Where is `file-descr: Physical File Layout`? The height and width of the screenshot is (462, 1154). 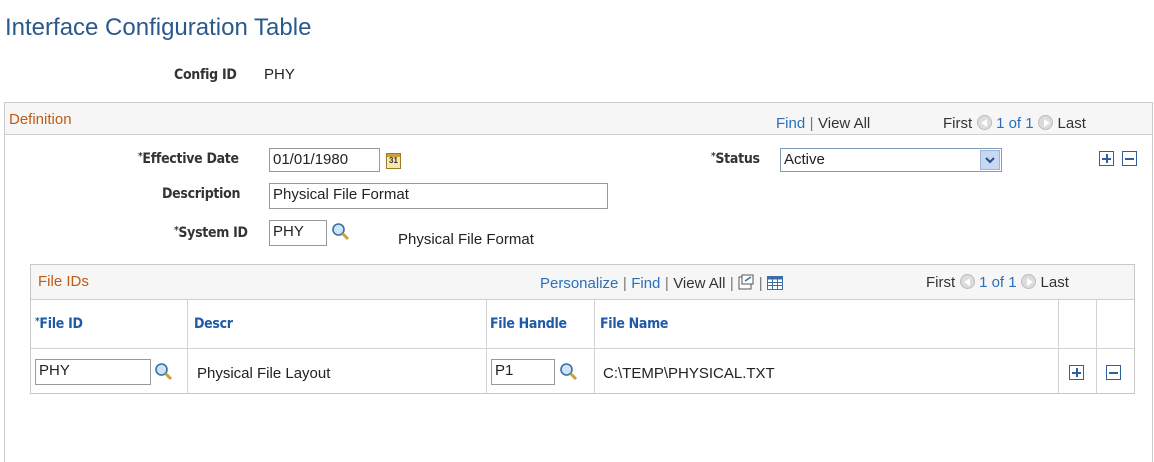 file-descr: Physical File Layout is located at coordinates (264, 373).